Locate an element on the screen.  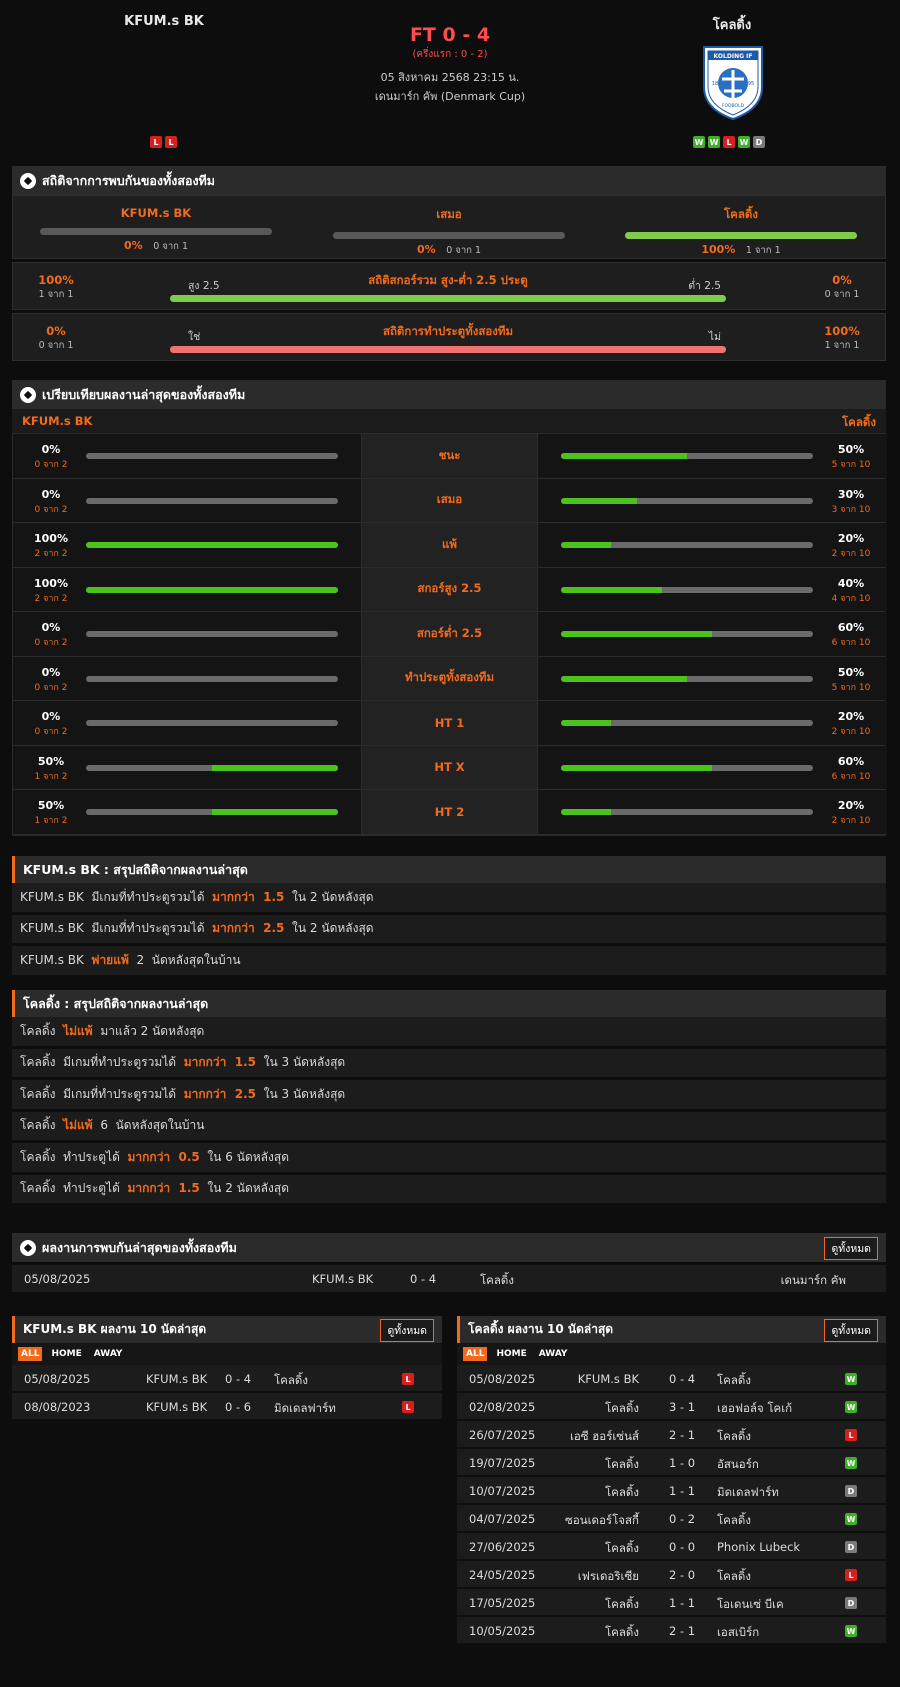
away-team-logo: KOLDING IF 18 95 FODBOLD is located at coordinates (733, 83).